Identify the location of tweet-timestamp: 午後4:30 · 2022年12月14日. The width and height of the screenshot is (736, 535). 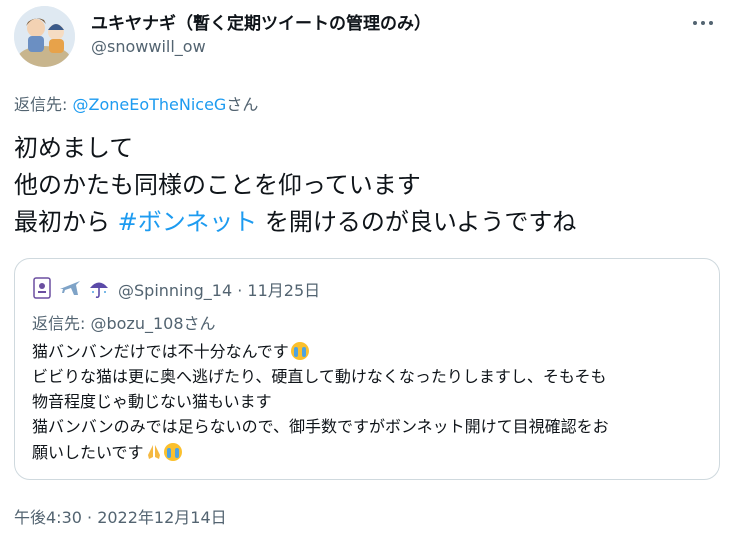
(120, 516).